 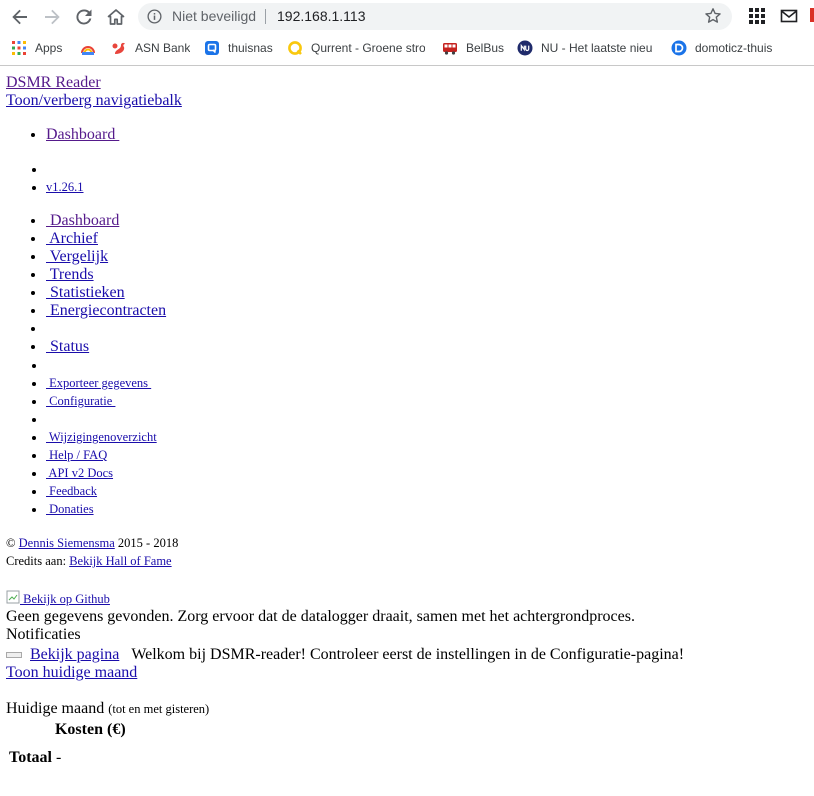 I want to click on nav-item: Donaties, so click(x=426, y=509).